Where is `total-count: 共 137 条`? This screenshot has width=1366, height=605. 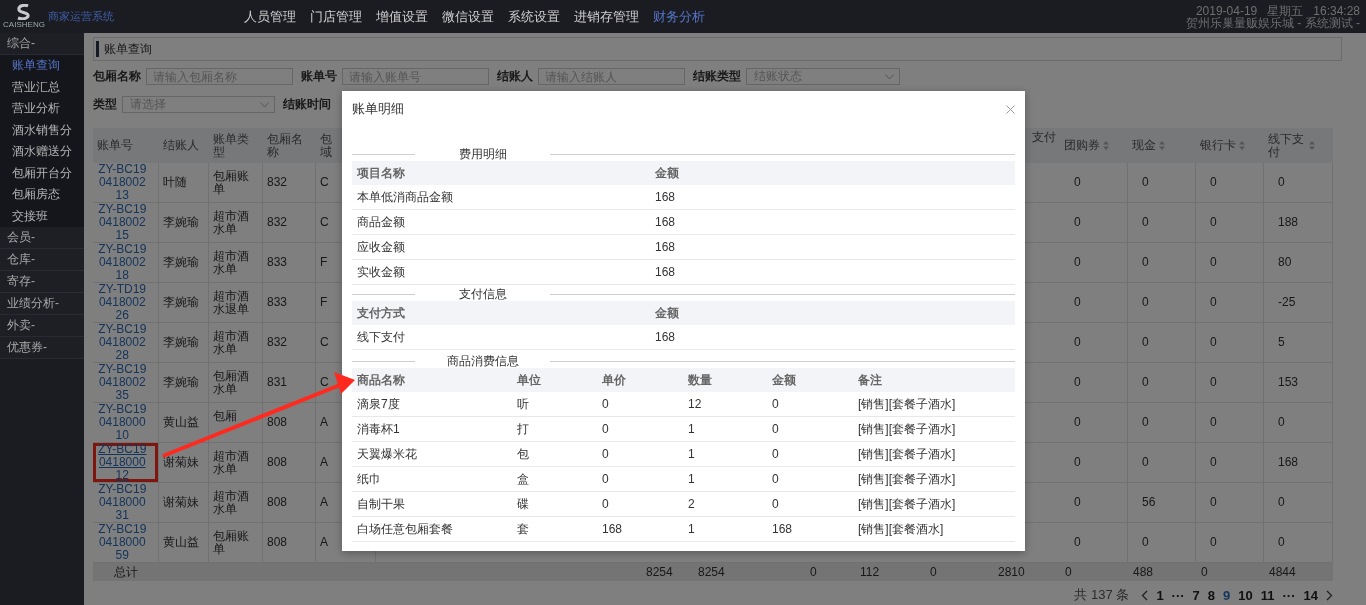 total-count: 共 137 条 is located at coordinates (1102, 595).